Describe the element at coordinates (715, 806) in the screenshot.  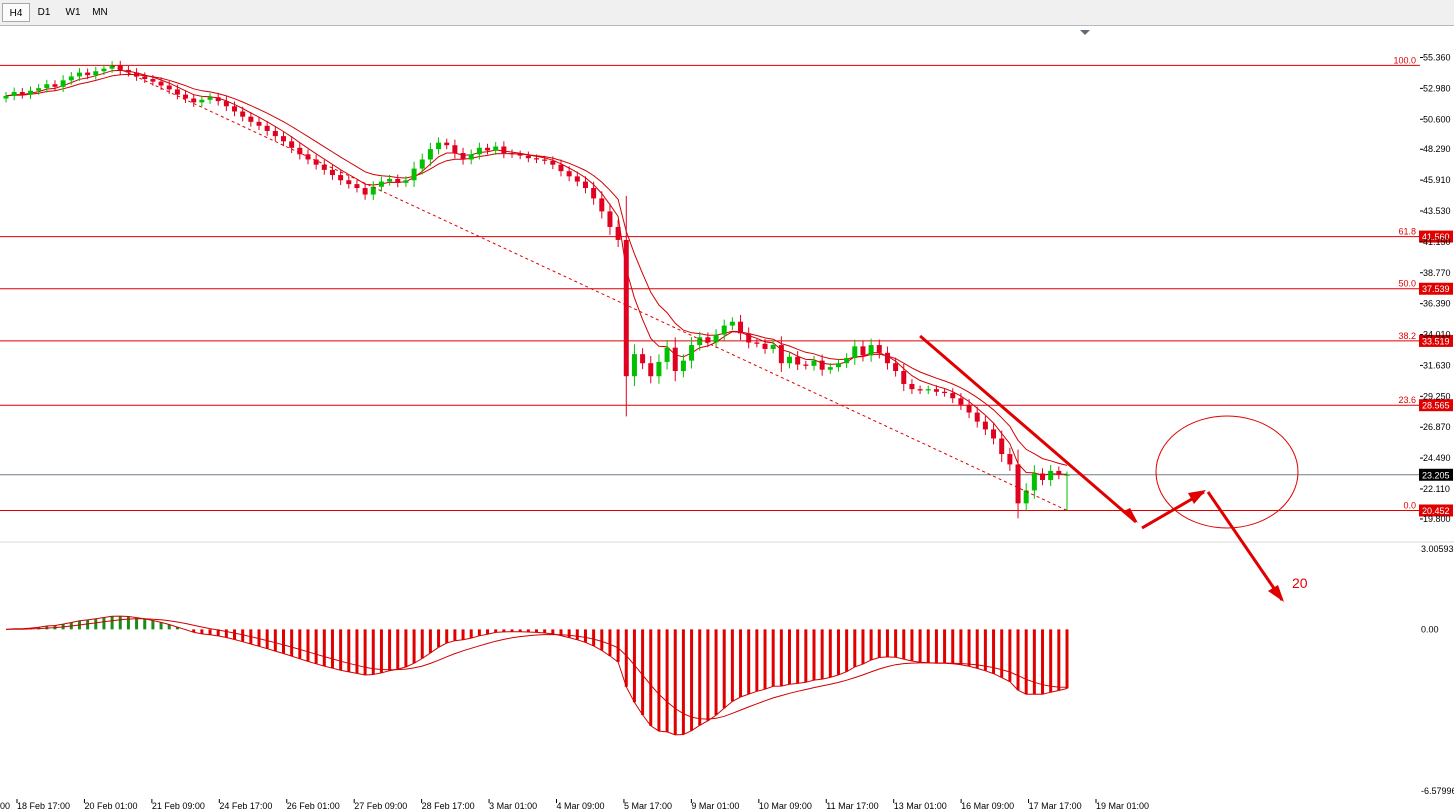
I see `date-label-10: 9 Mar 01:00` at that location.